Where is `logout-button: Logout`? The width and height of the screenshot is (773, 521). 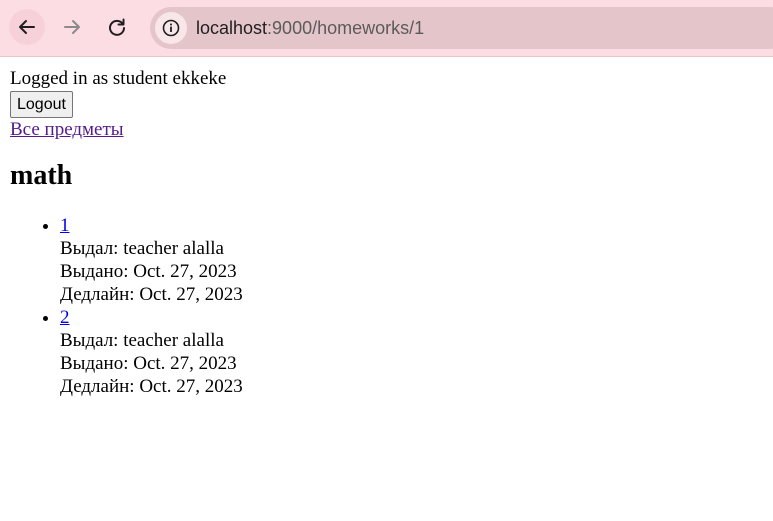 logout-button: Logout is located at coordinates (41, 104).